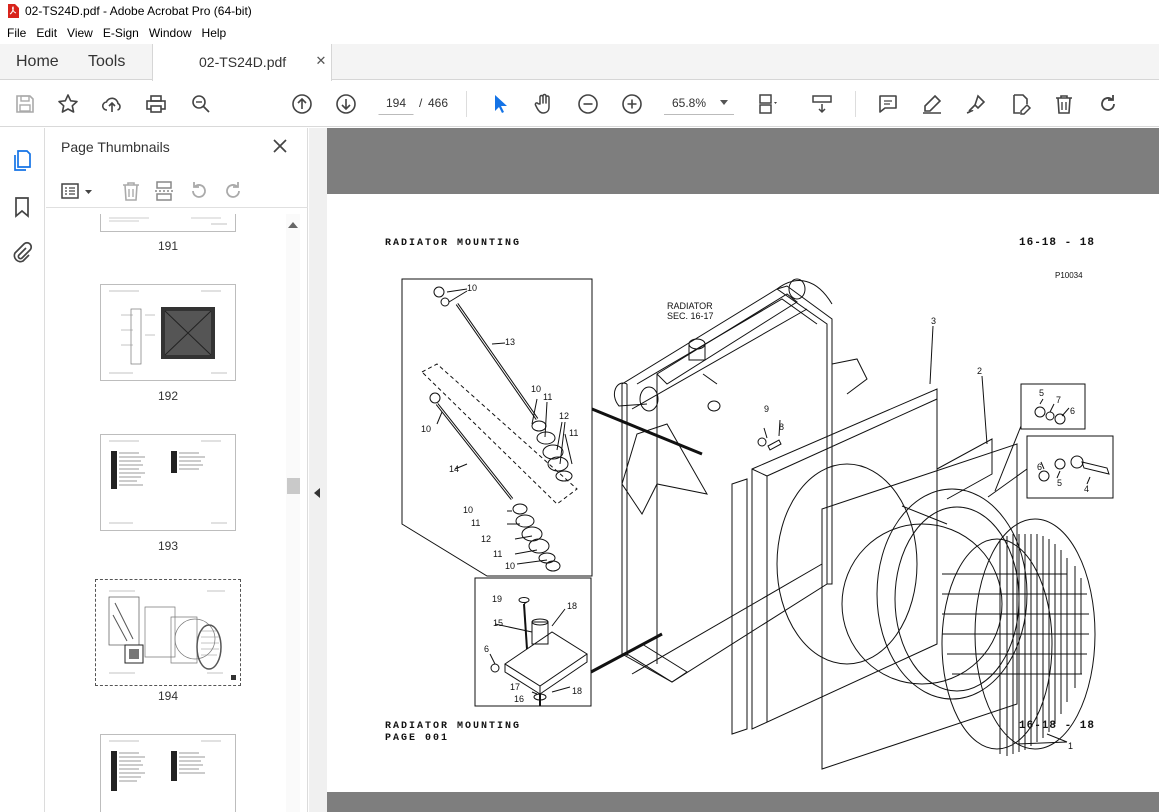 This screenshot has width=1159, height=812. I want to click on panel-title: Page Thumbnails, so click(115, 147).